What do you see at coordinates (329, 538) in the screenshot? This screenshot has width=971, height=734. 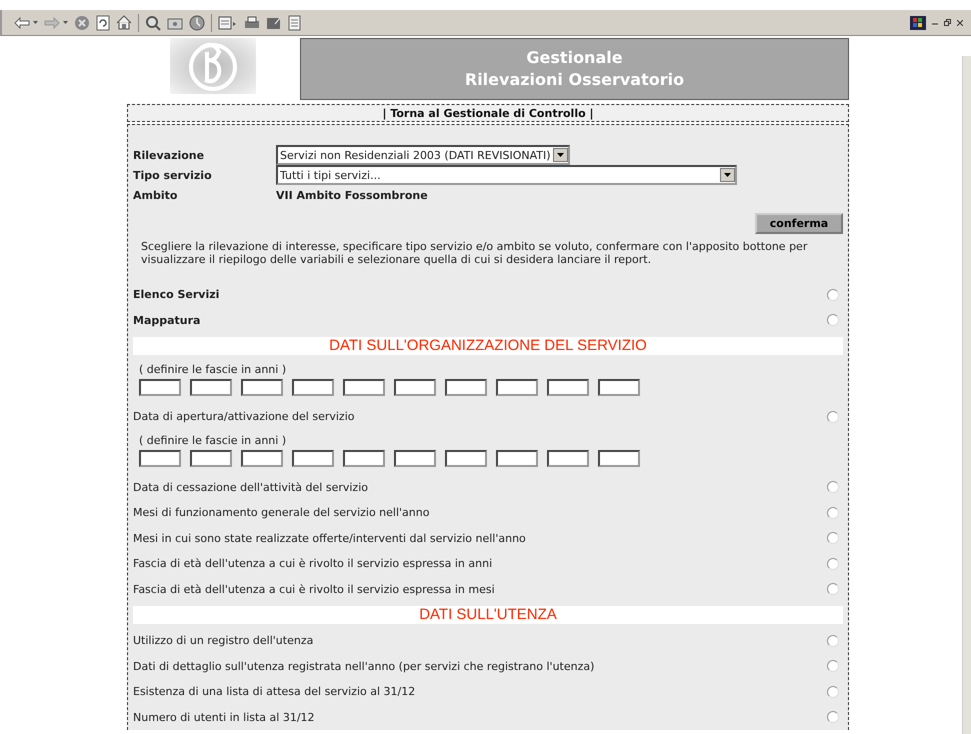 I see `option-label: Mesi in cui sono state realizzate offerte/interventi dal servizio nell'anno` at bounding box center [329, 538].